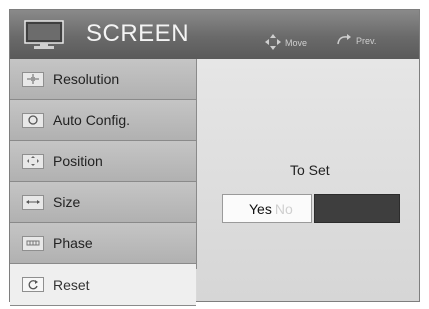  Describe the element at coordinates (33, 284) in the screenshot. I see `reset-icon` at that location.